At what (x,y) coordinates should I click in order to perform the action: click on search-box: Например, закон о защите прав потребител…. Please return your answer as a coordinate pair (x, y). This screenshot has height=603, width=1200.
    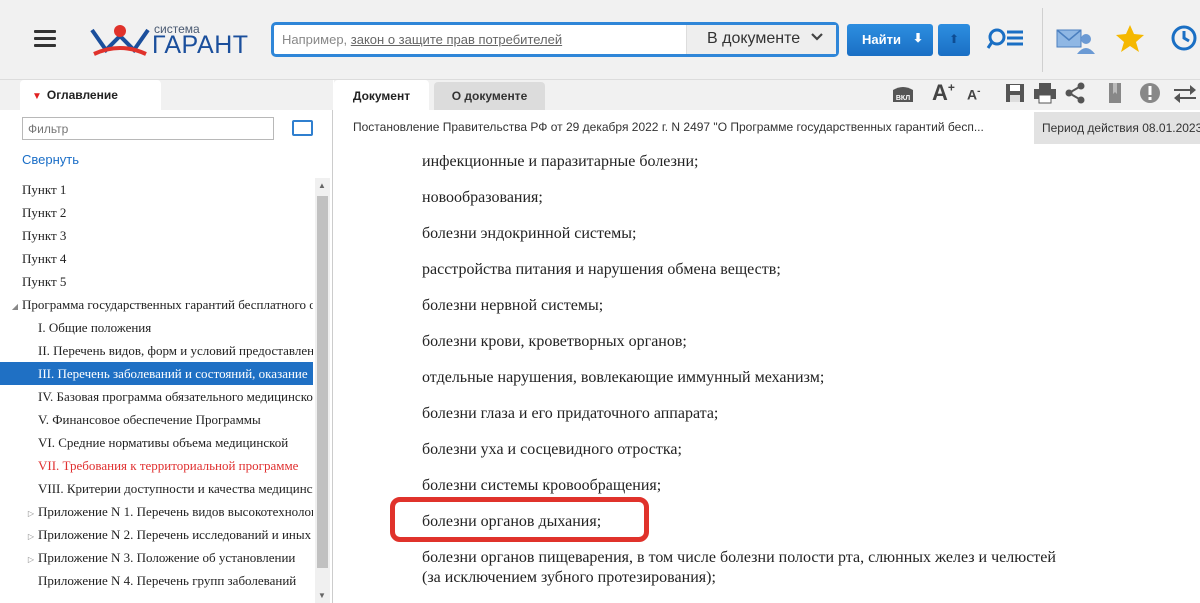
    Looking at the image, I should click on (555, 39).